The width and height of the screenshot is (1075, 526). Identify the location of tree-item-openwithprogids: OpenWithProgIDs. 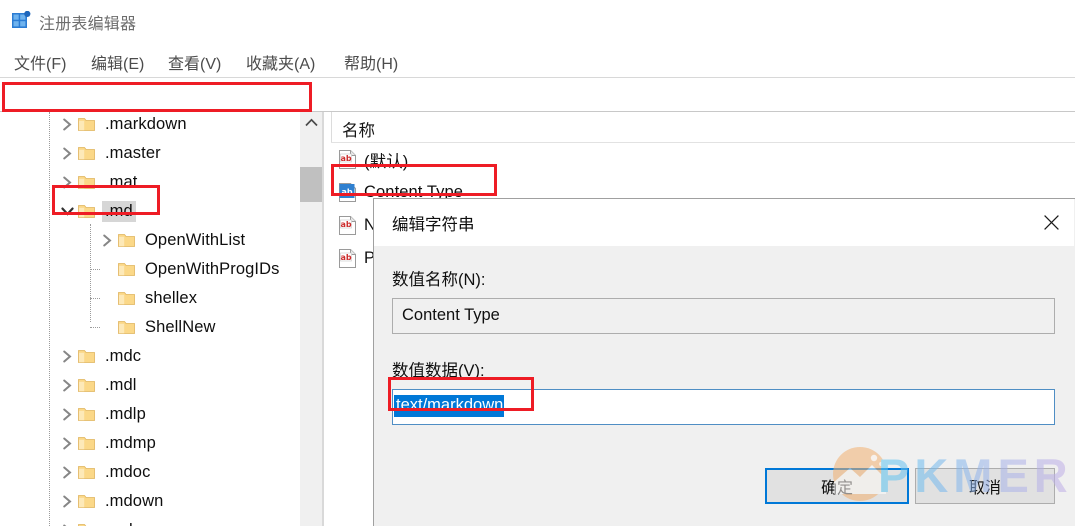
(190, 269).